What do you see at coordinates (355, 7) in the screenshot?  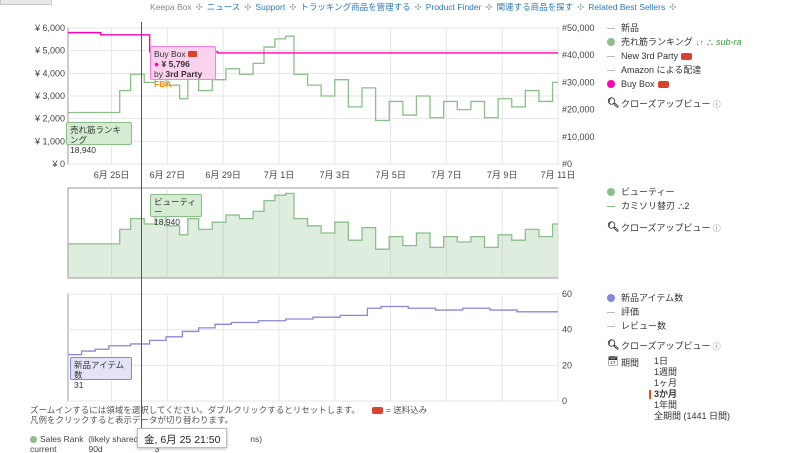 I see `nav-link-tracking: トラッキング商品を管理する` at bounding box center [355, 7].